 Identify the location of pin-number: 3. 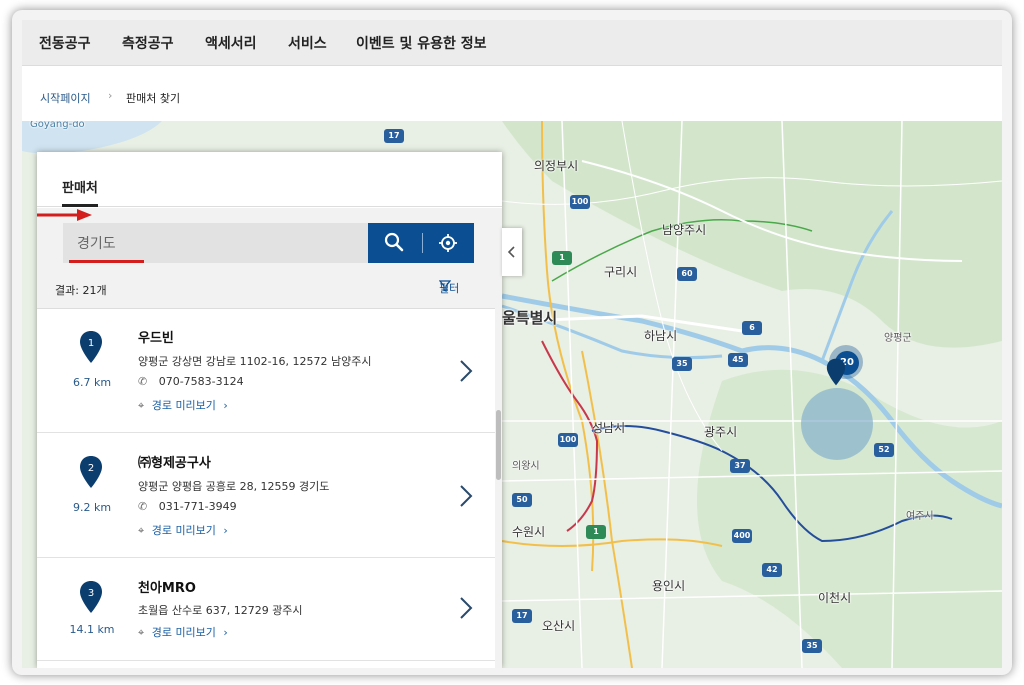
(91, 593).